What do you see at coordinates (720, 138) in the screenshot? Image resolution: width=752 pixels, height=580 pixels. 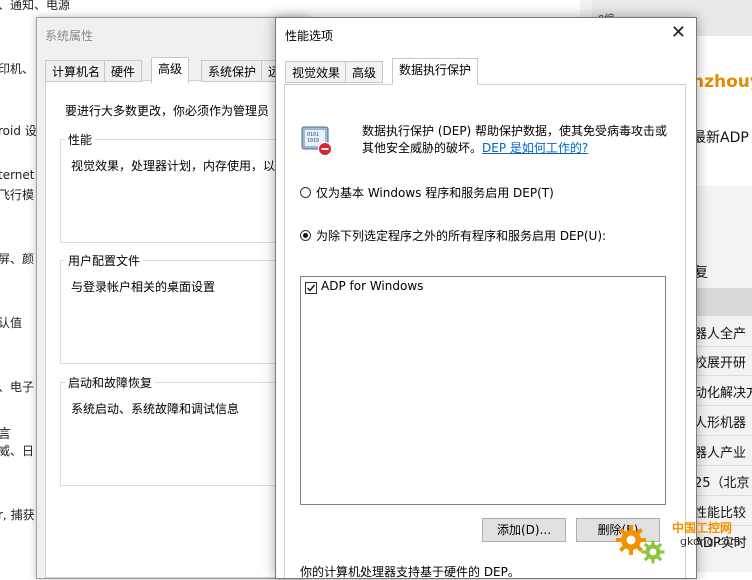 I see `bg-adp-text: 最新ADP` at bounding box center [720, 138].